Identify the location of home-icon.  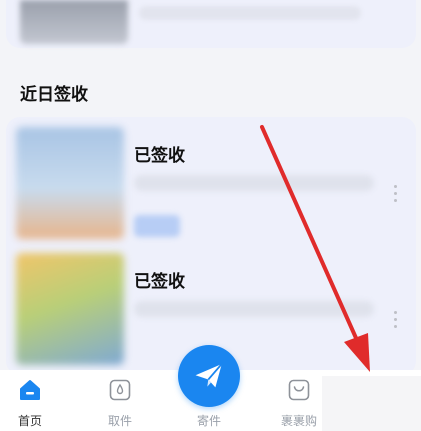
(30, 390).